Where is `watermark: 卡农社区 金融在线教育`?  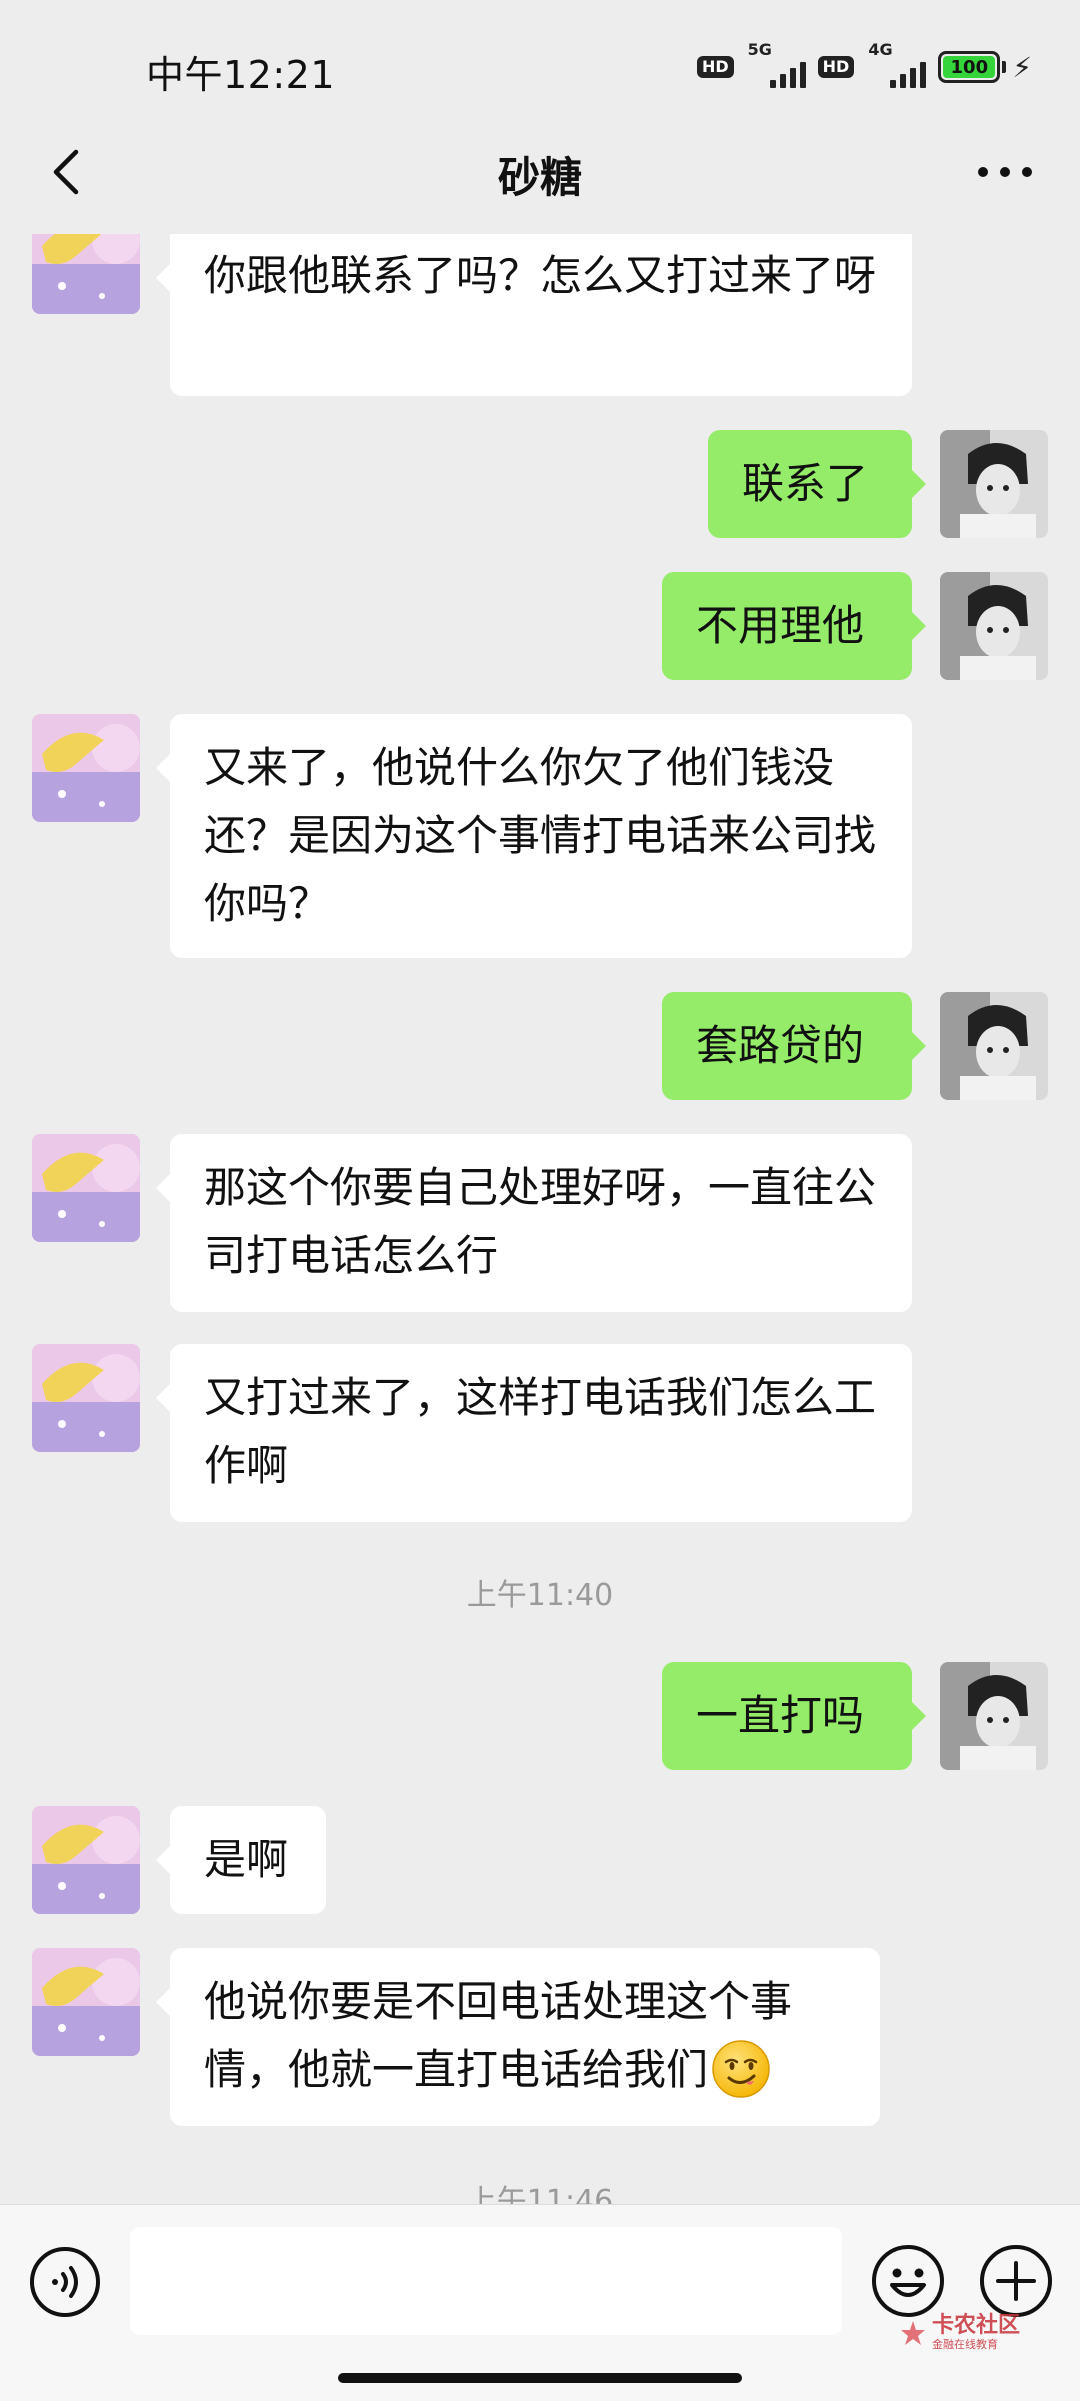 watermark: 卡农社区 金融在线教育 is located at coordinates (959, 2332).